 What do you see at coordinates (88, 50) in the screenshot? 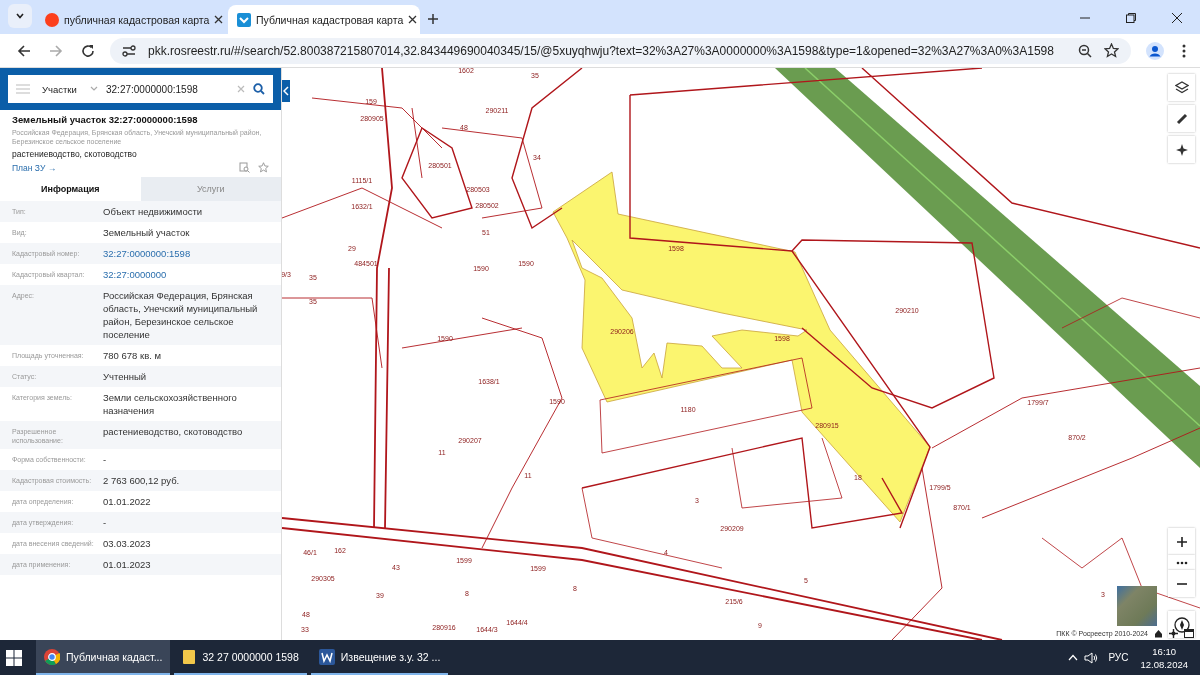
I see `reload-icon` at bounding box center [88, 50].